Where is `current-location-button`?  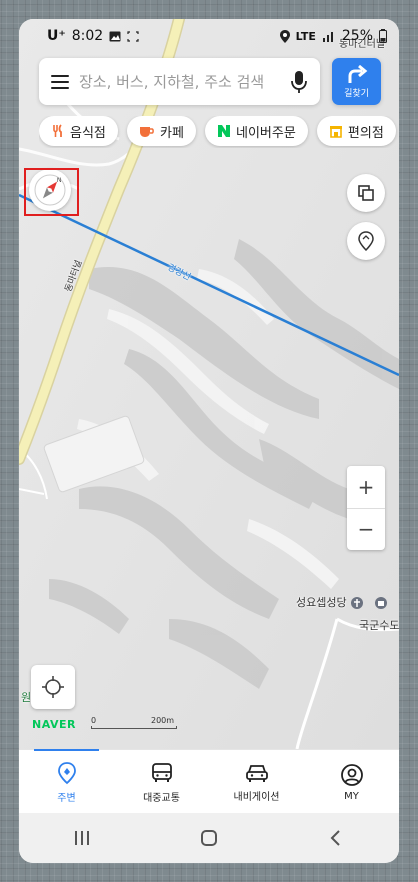
current-location-button is located at coordinates (53, 687).